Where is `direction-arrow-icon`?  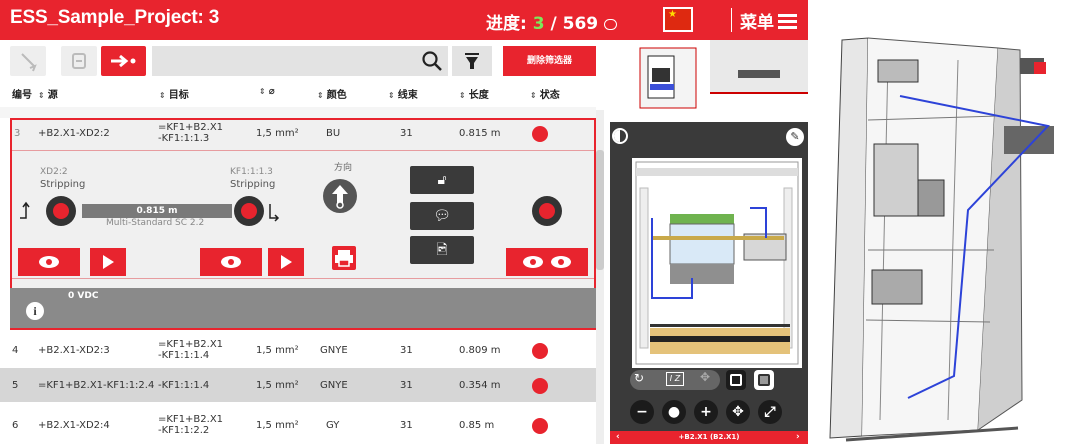
direction-arrow-icon is located at coordinates (340, 197).